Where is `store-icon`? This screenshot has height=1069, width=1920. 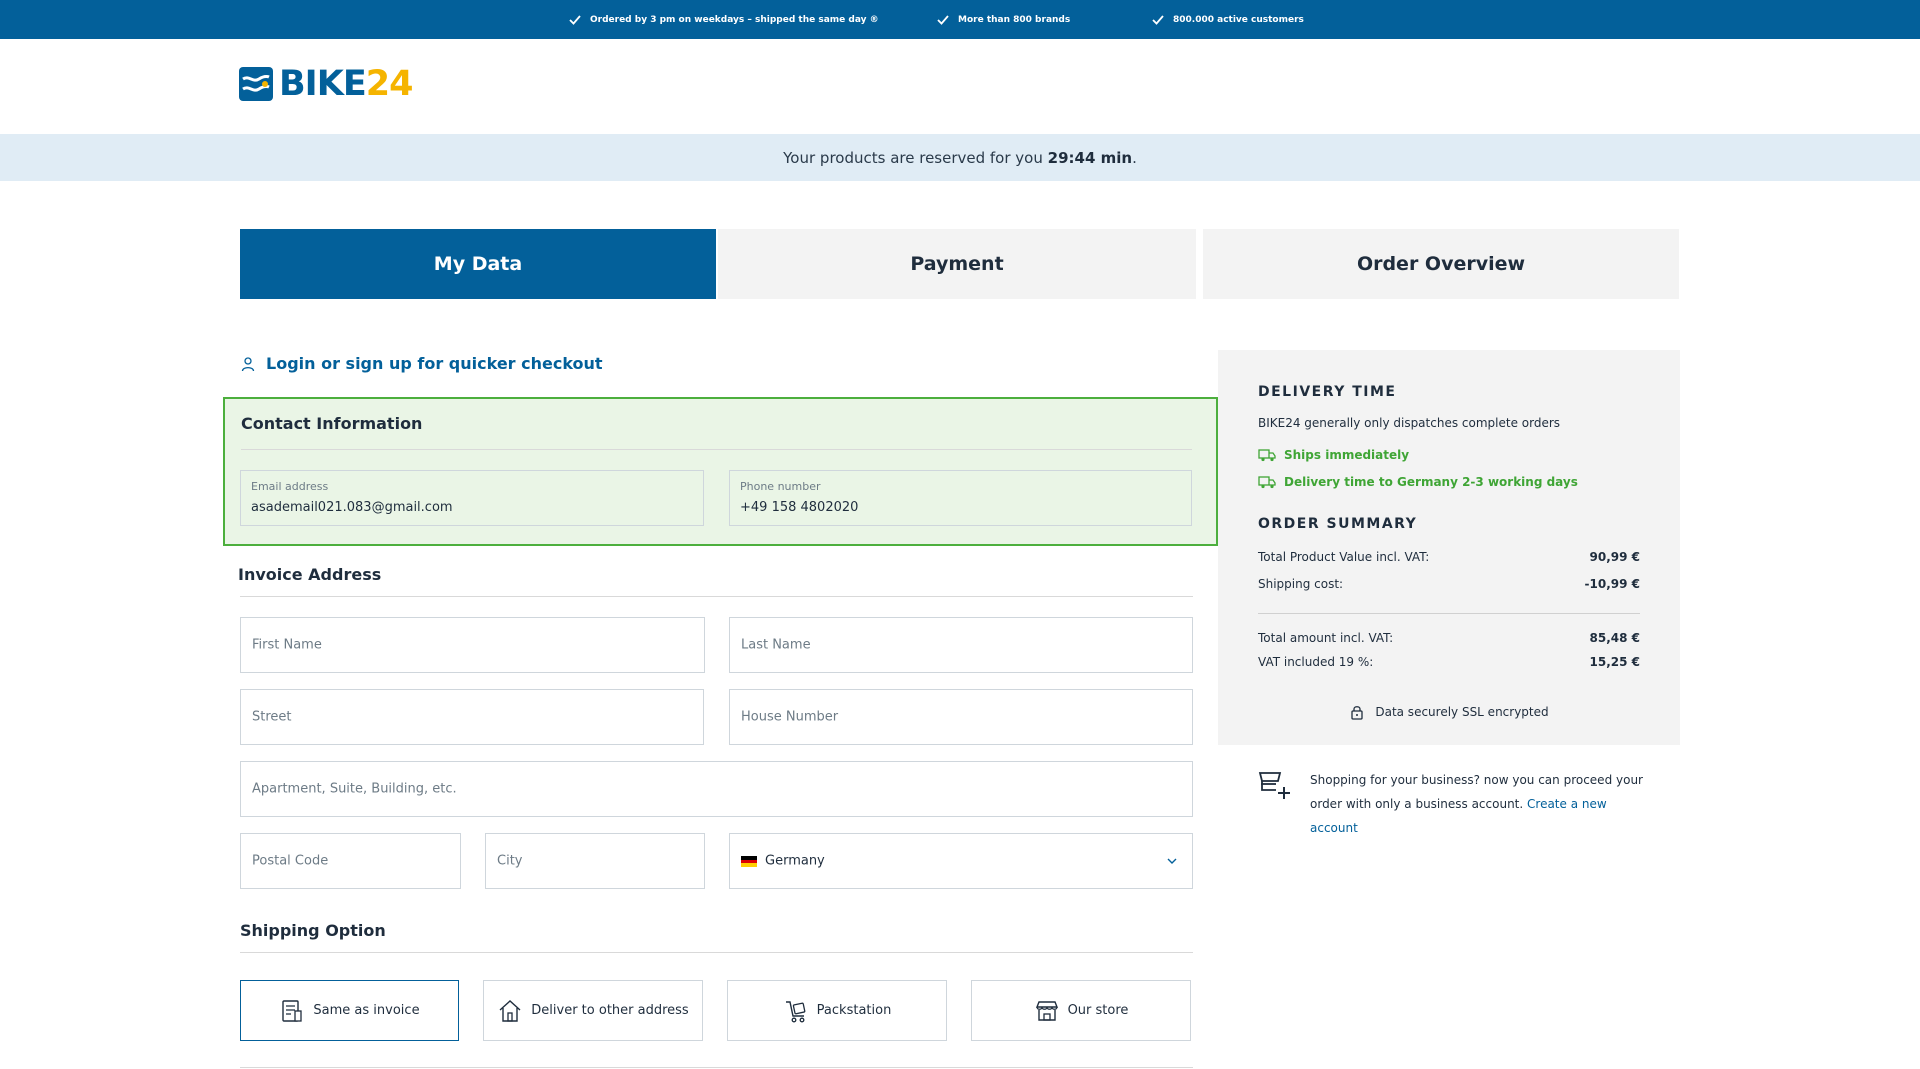 store-icon is located at coordinates (1046, 1010).